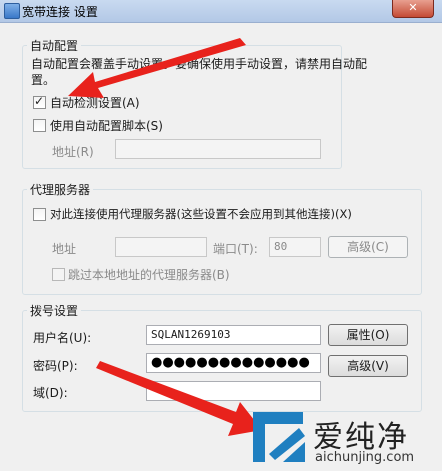 The width and height of the screenshot is (442, 471). Describe the element at coordinates (50, 393) in the screenshot. I see `domain-label: 域(D):` at that location.